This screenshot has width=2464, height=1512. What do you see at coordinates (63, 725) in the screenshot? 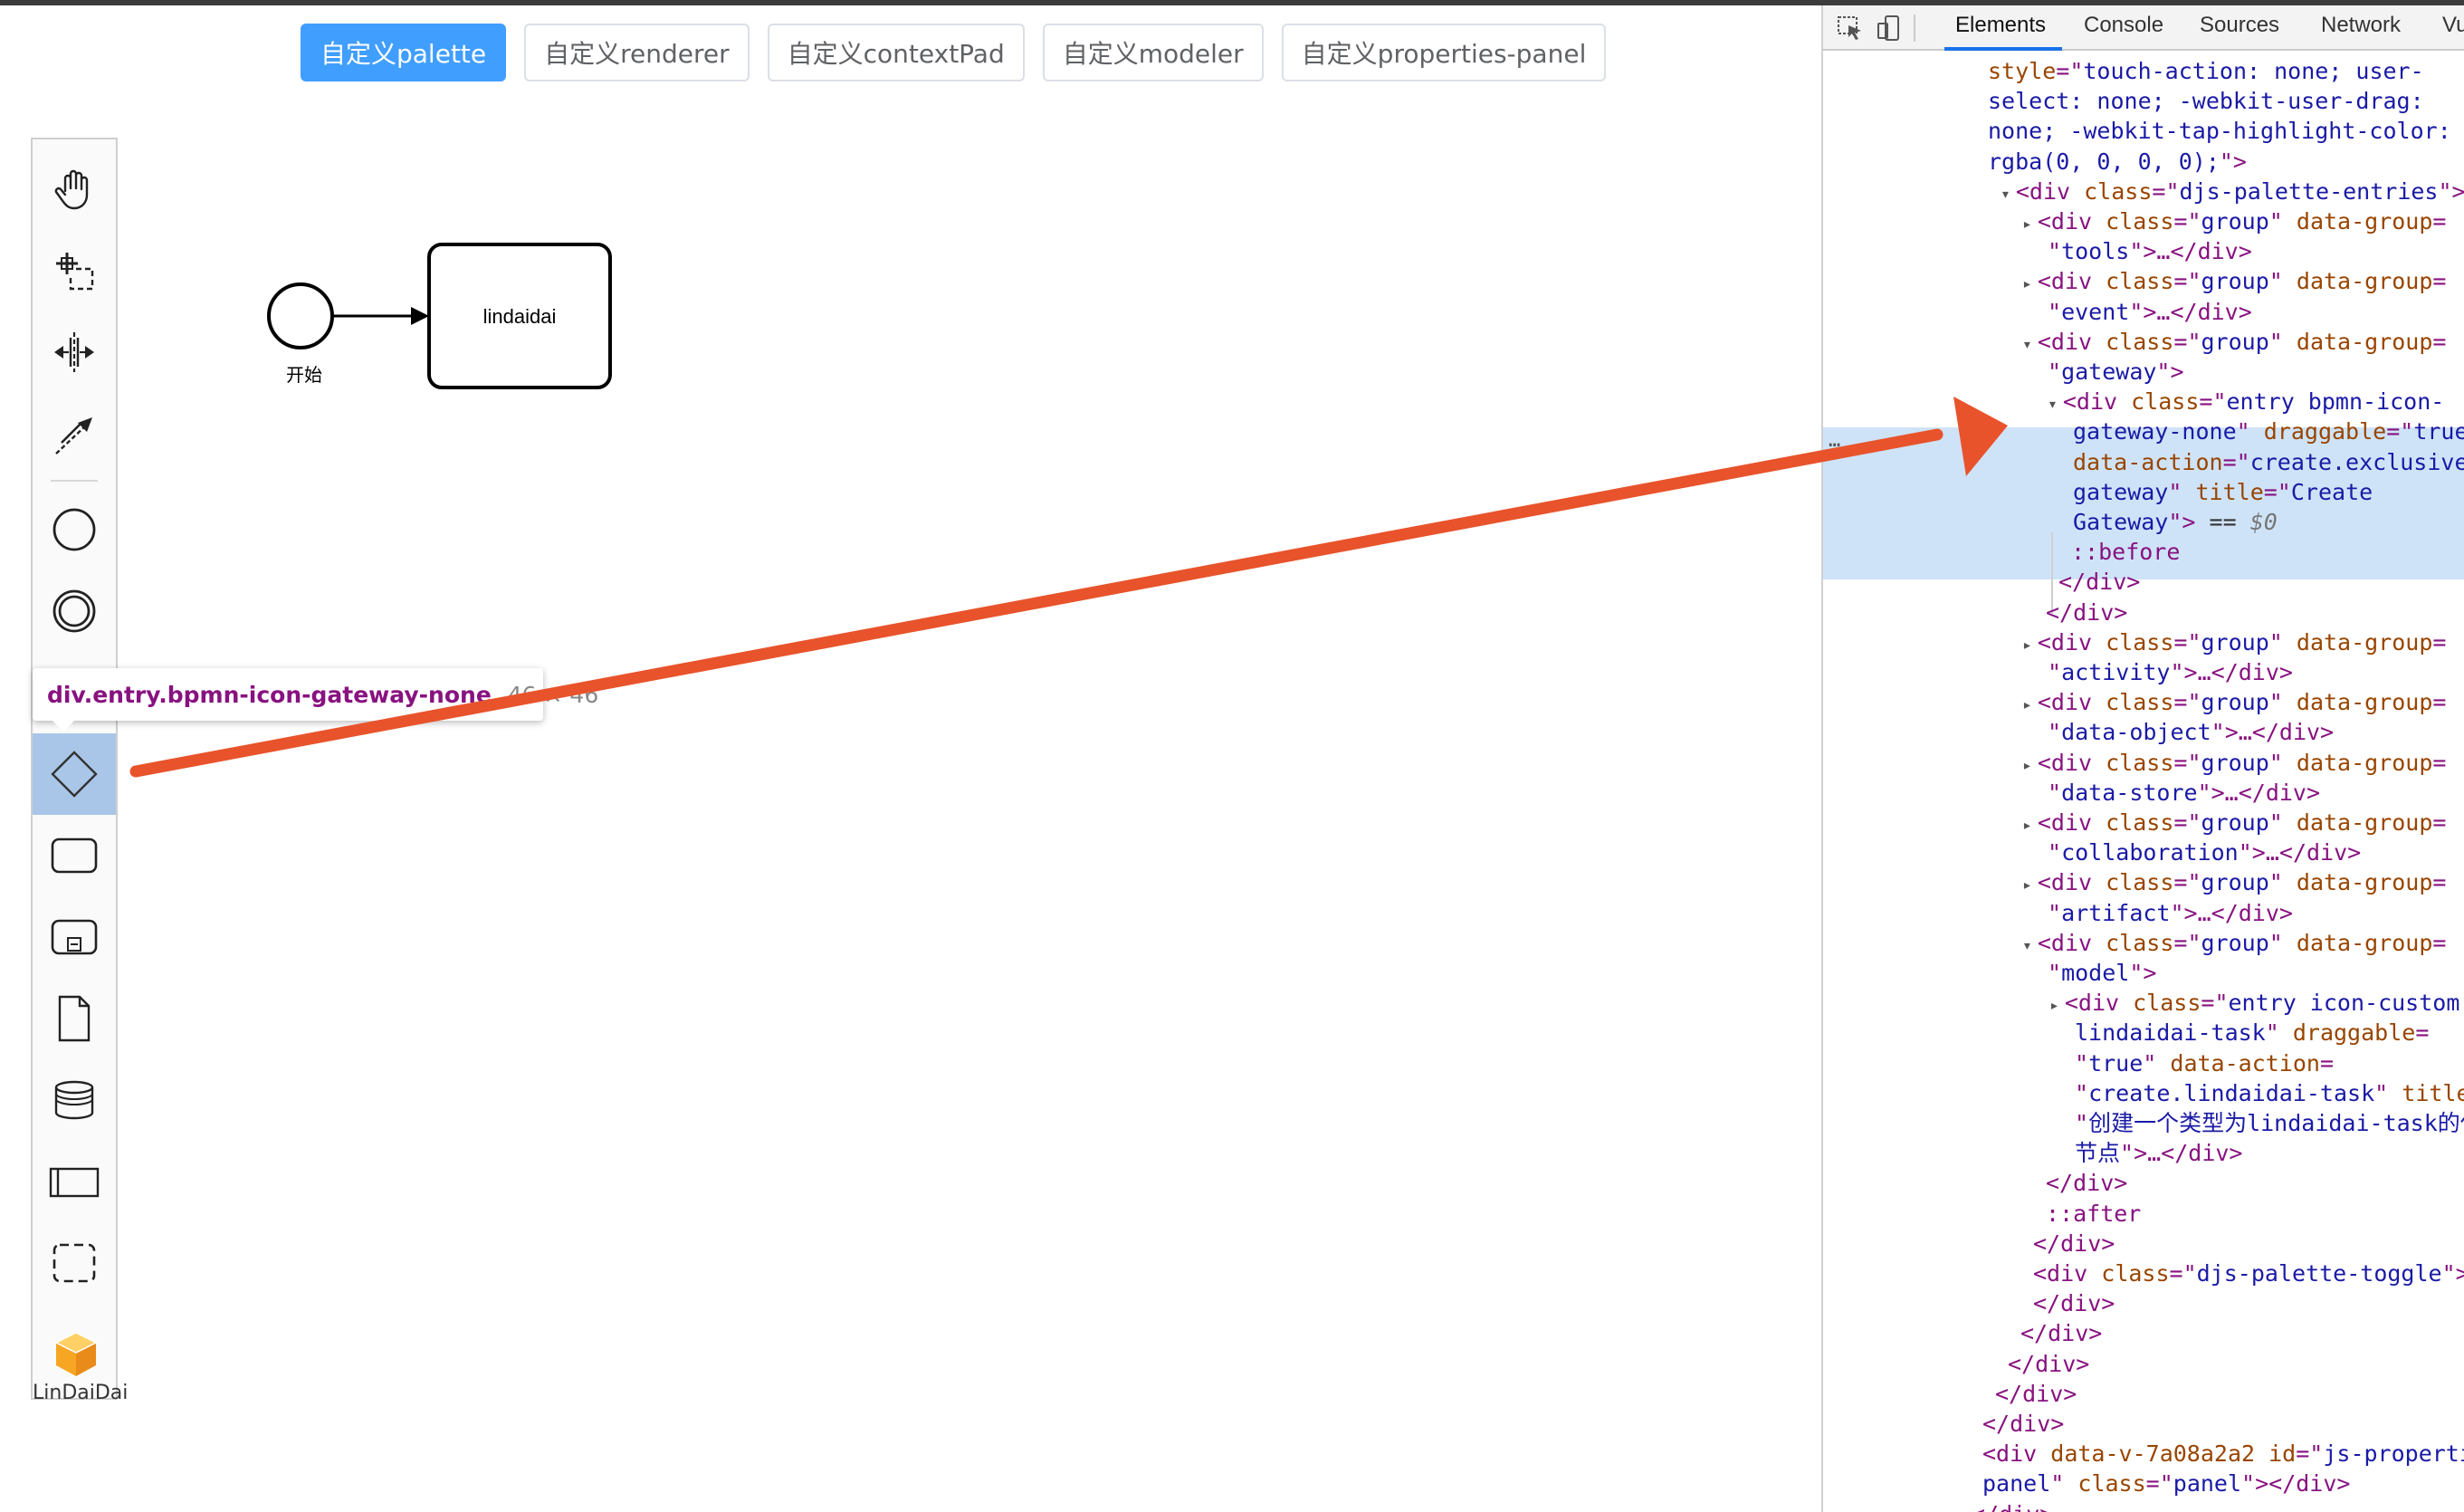
I see `tooltip-pointer` at bounding box center [63, 725].